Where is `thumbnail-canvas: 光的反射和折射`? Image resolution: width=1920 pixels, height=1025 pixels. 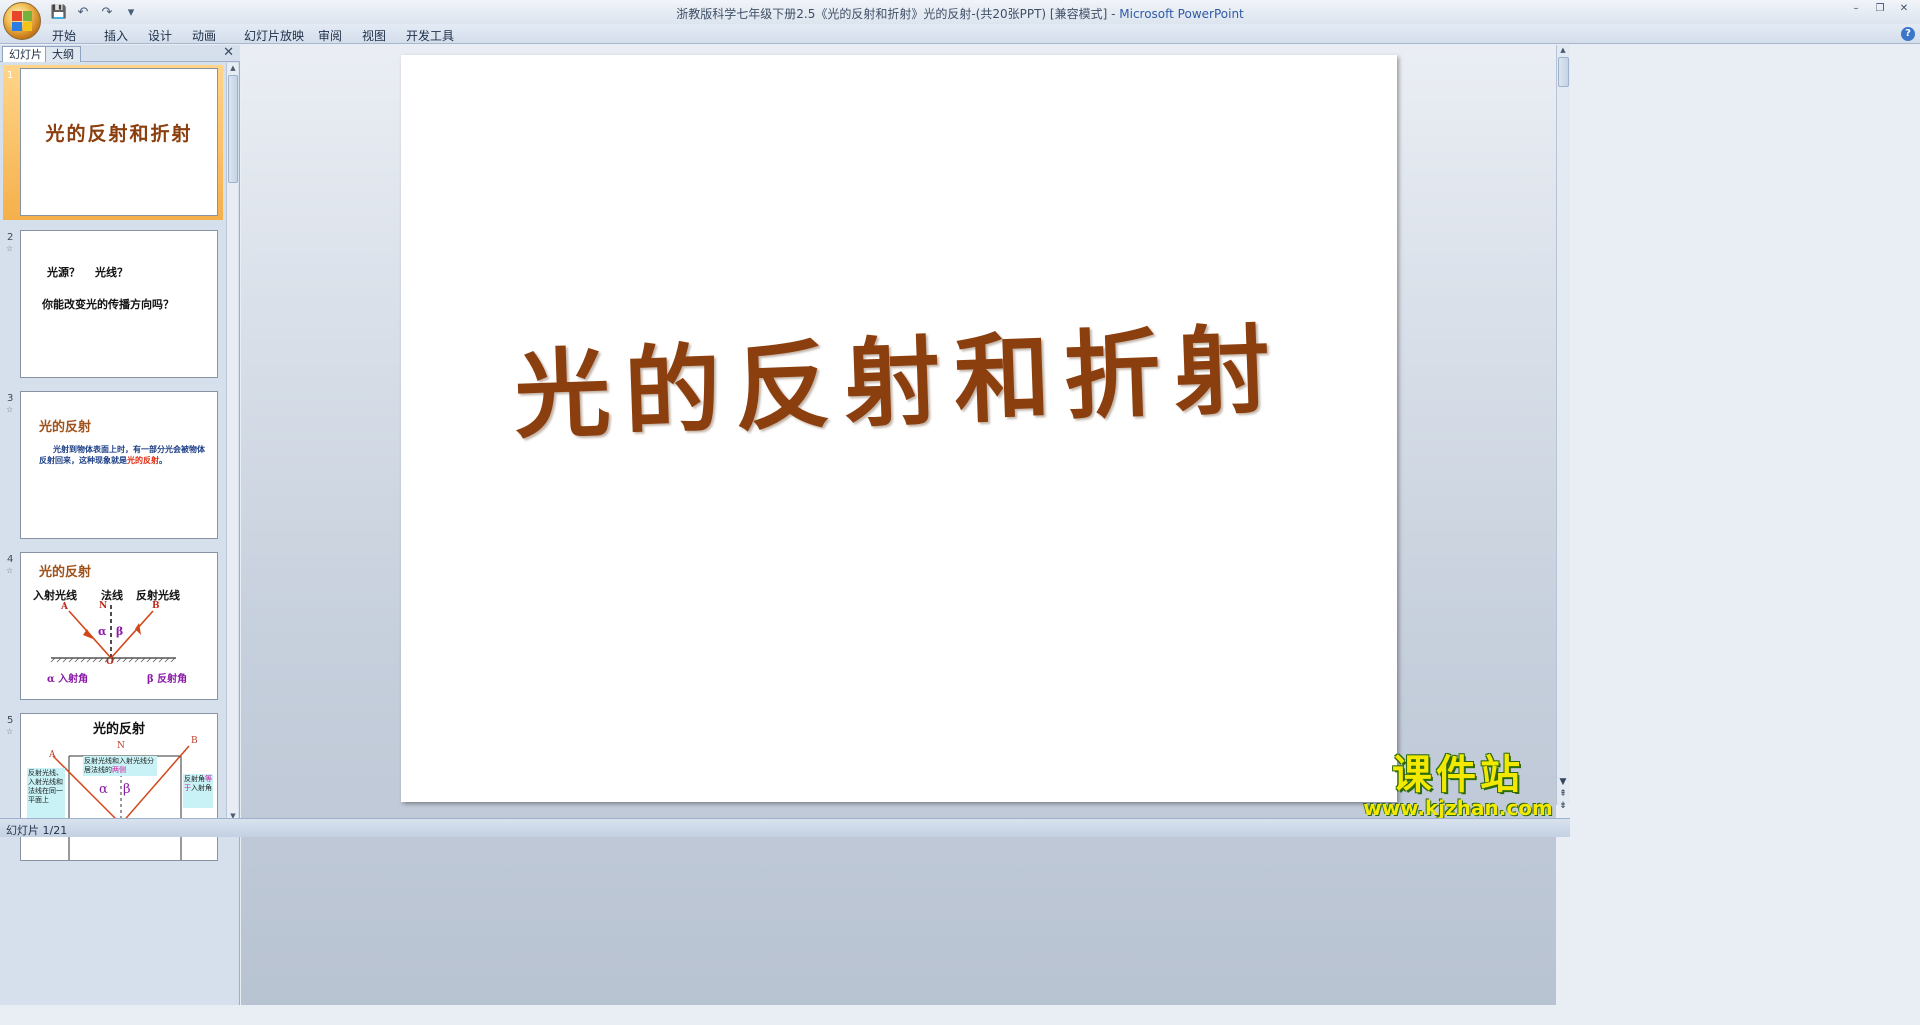
thumbnail-canvas: 光的反射和折射 is located at coordinates (119, 142).